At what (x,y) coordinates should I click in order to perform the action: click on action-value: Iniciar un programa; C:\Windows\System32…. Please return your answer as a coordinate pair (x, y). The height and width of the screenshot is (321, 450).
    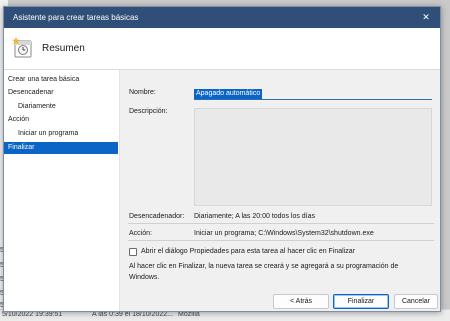
    Looking at the image, I should click on (284, 233).